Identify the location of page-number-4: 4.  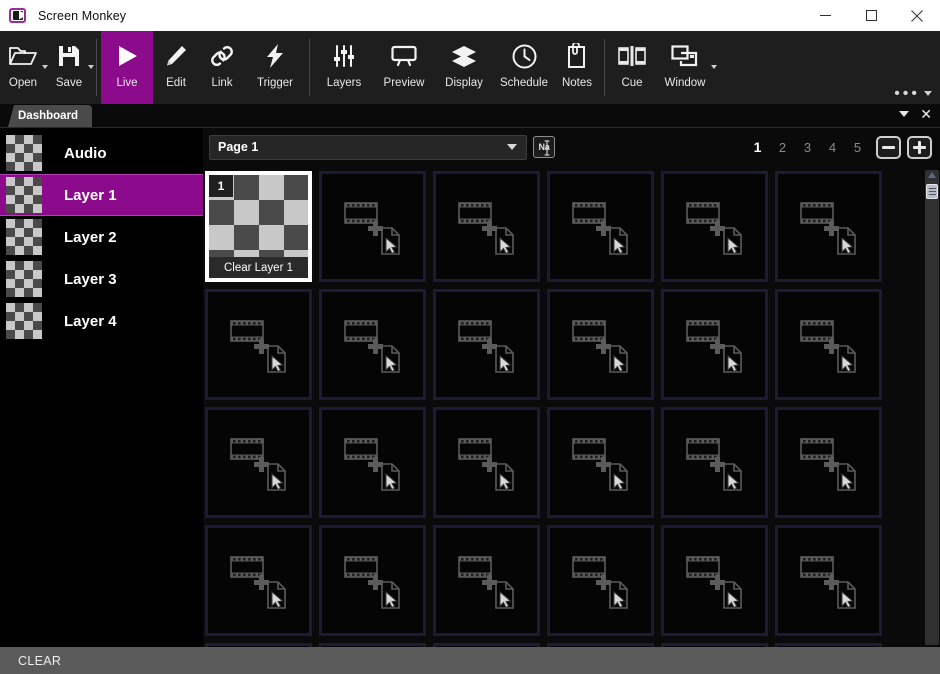
(832, 147).